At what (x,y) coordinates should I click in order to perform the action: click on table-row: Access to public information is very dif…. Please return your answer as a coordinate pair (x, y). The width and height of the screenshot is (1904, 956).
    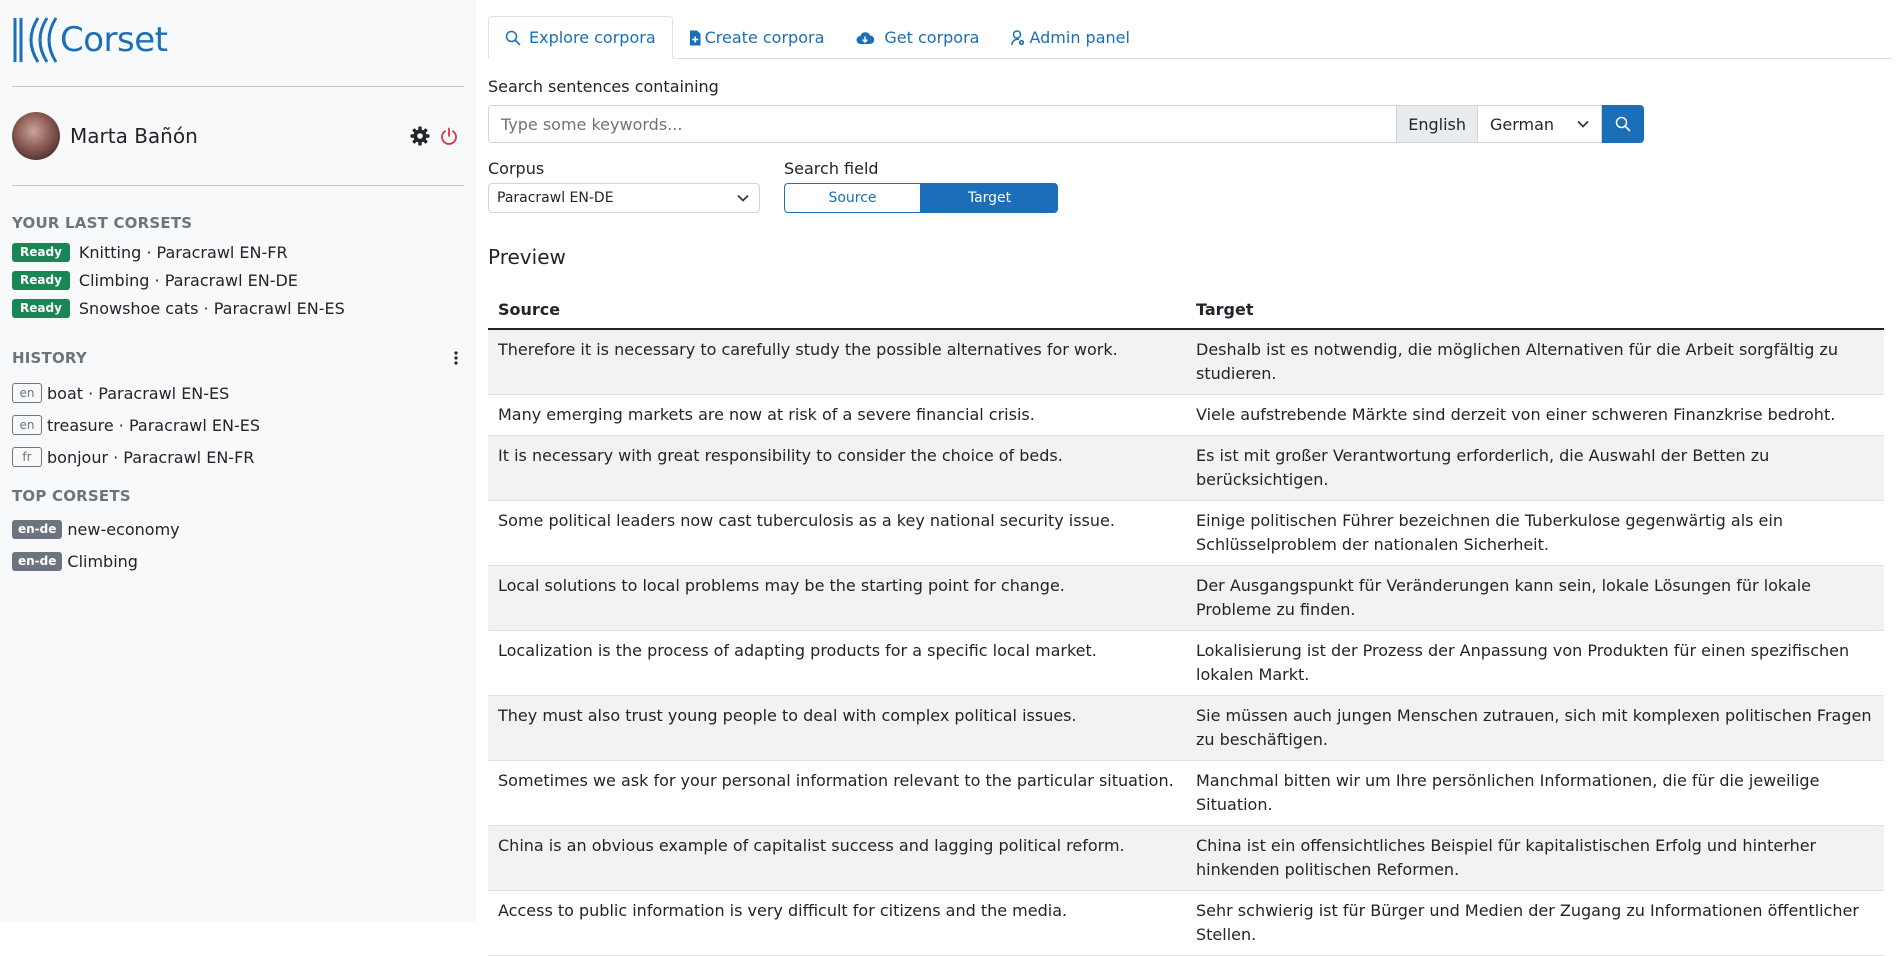
    Looking at the image, I should click on (1186, 923).